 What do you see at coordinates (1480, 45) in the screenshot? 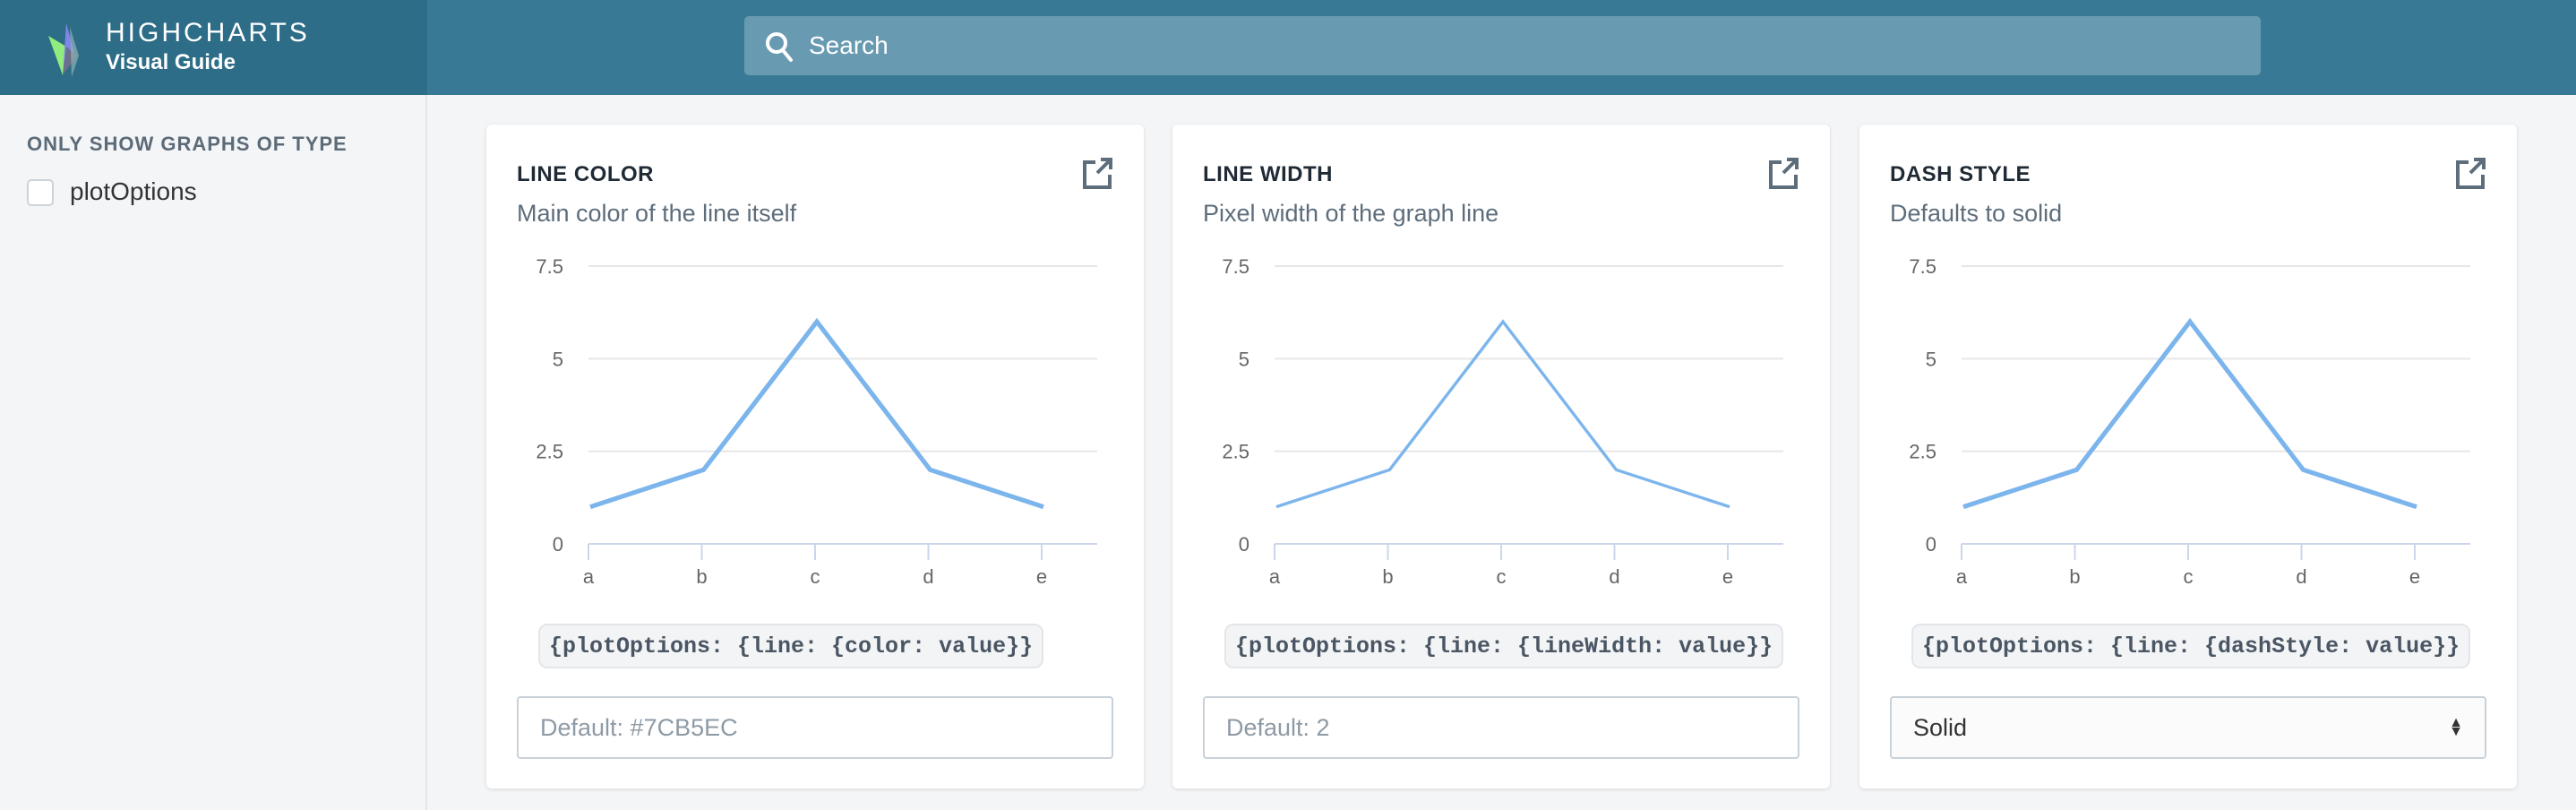
I see `search-input` at bounding box center [1480, 45].